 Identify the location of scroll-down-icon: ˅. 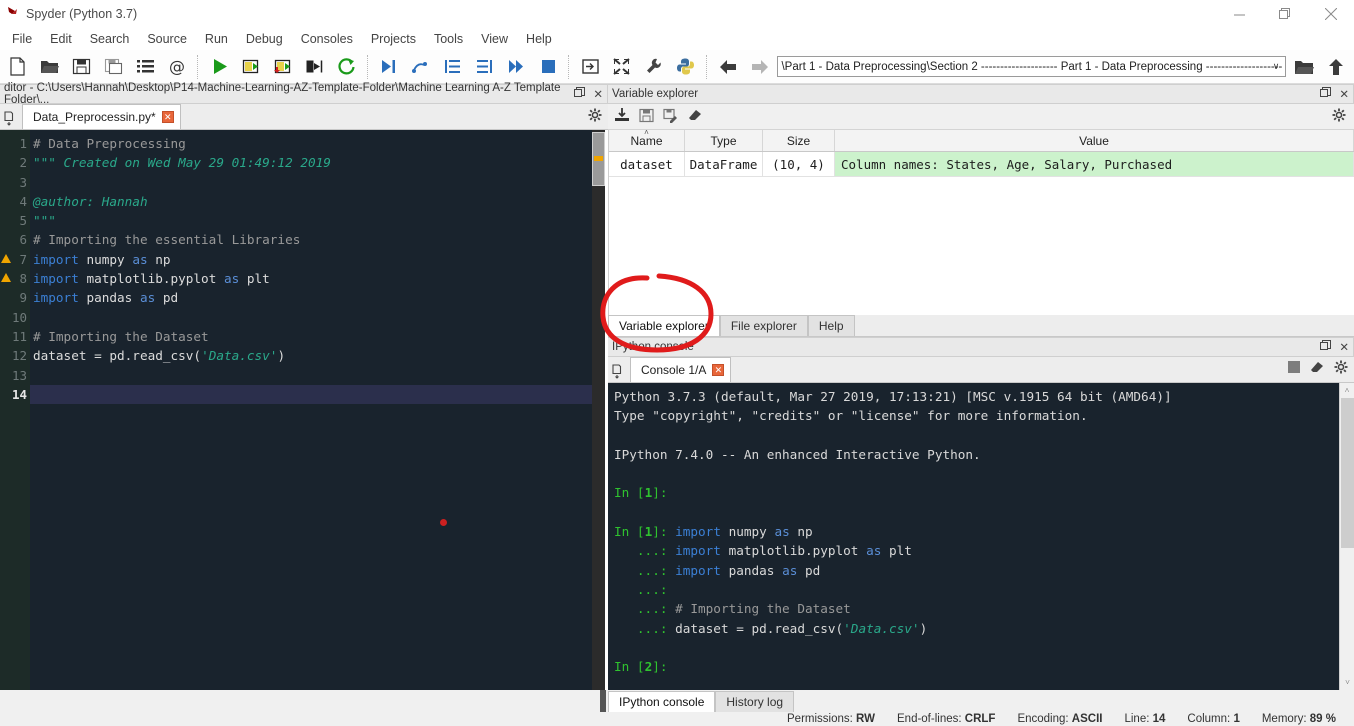
(1347, 682).